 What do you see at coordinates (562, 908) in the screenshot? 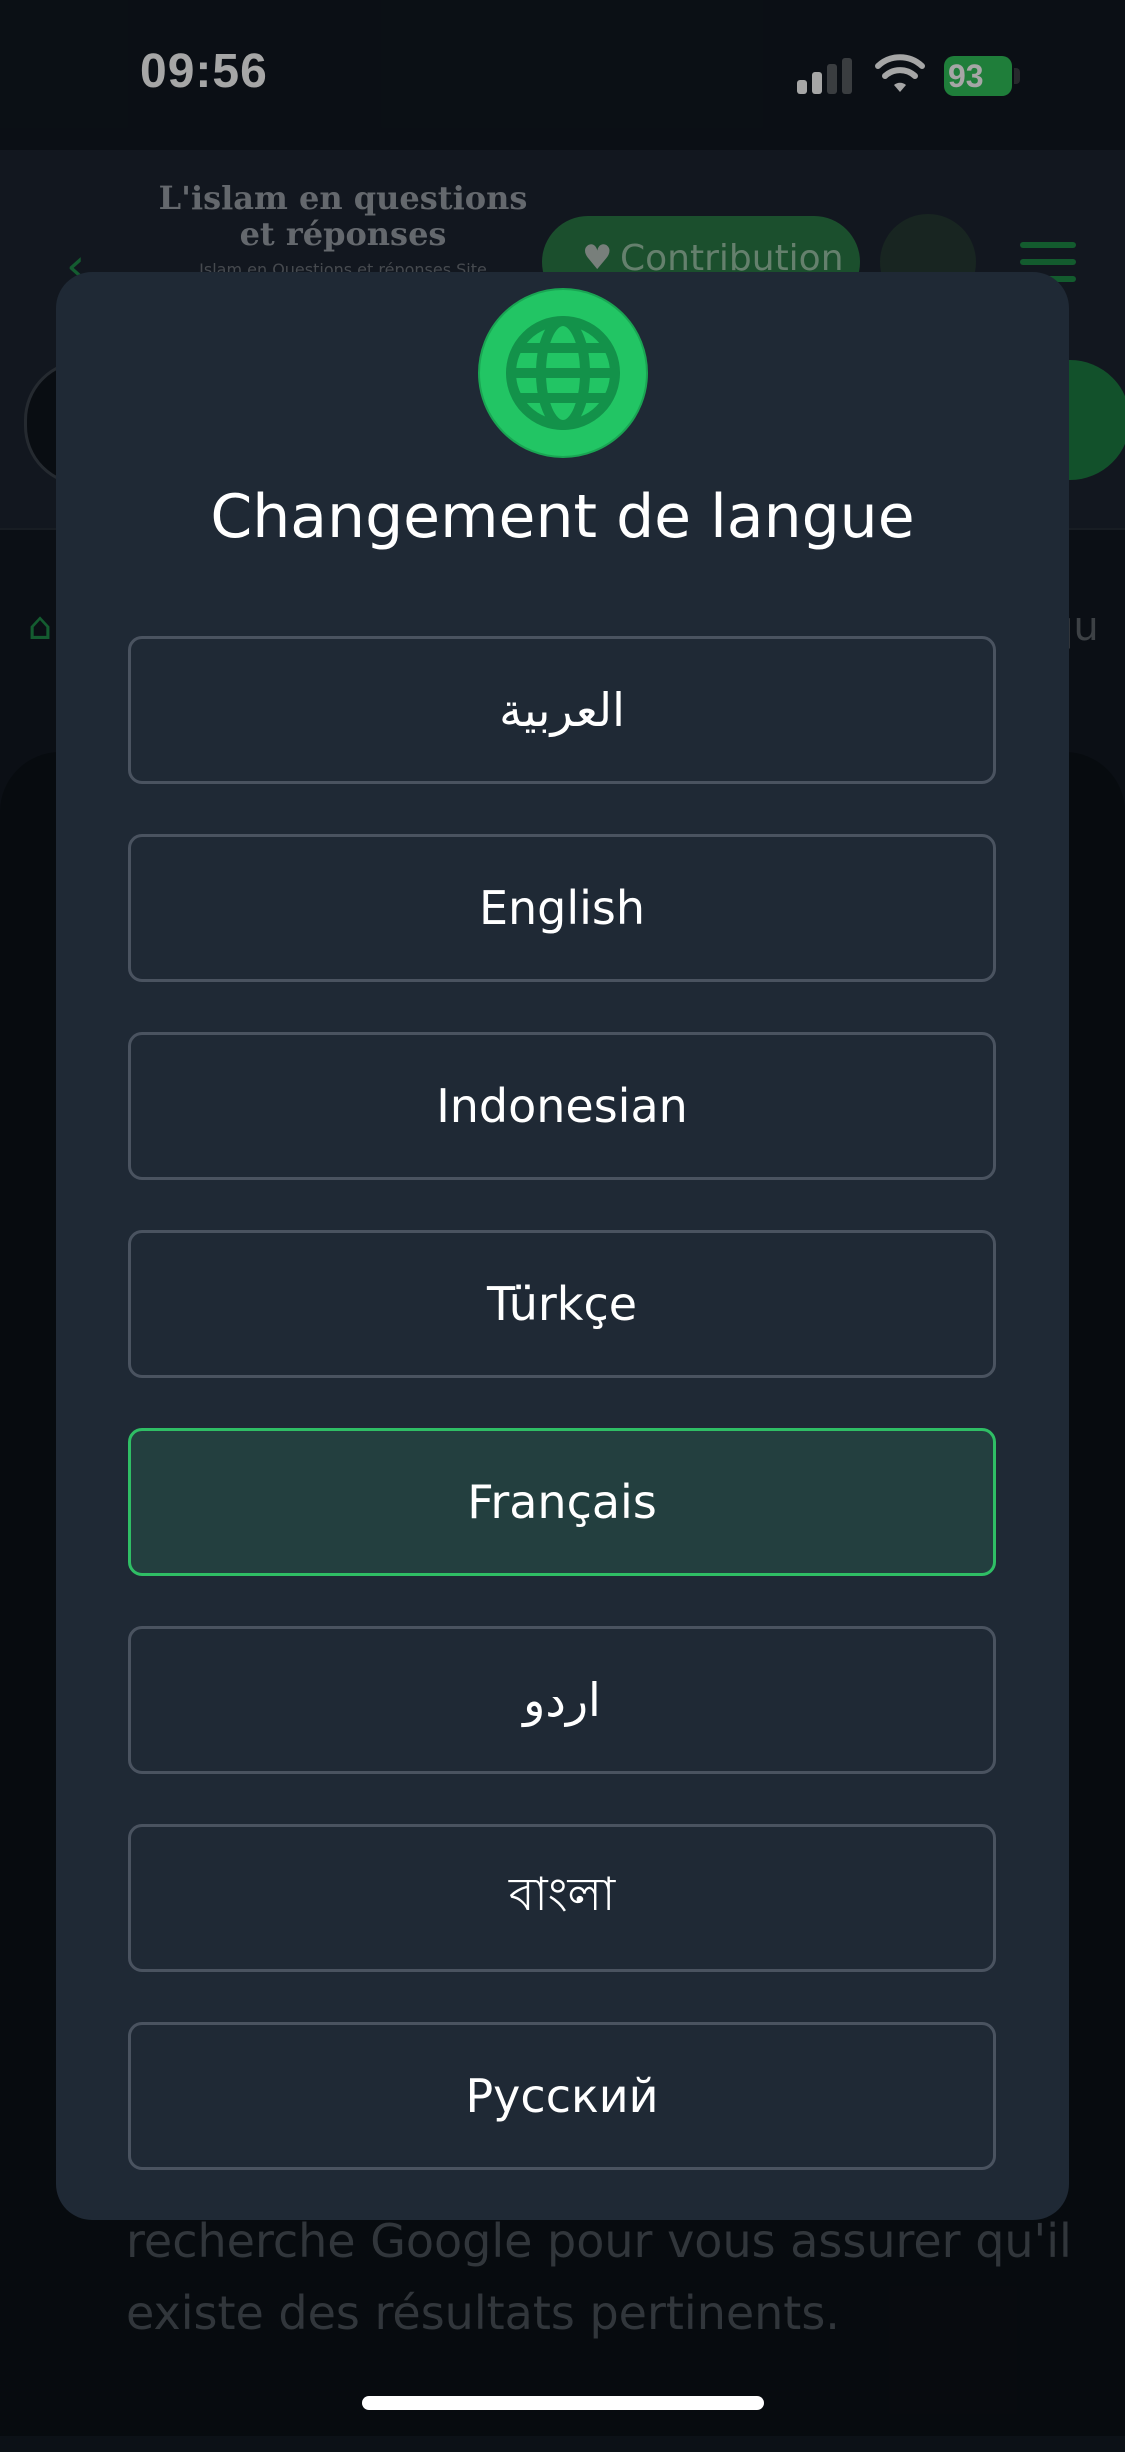
I see `language-option-english: English` at bounding box center [562, 908].